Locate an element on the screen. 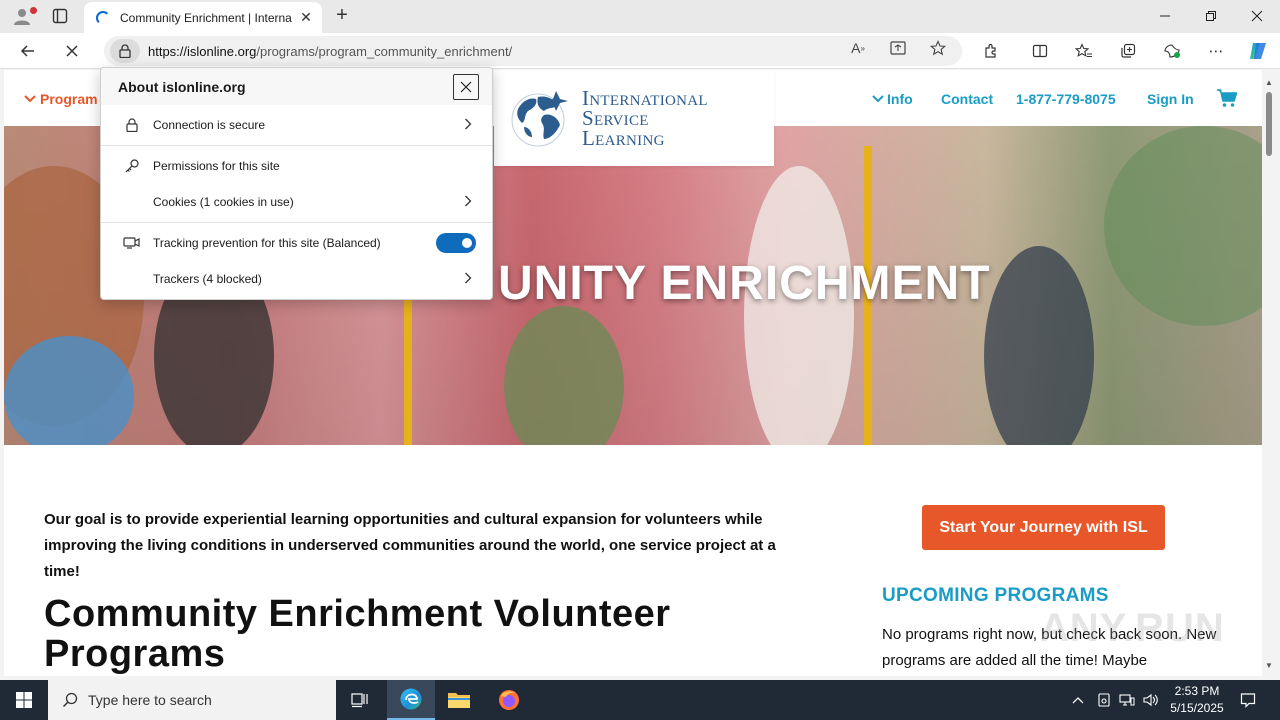 This screenshot has height=720, width=1280. nav-info-menu: Info is located at coordinates (892, 99).